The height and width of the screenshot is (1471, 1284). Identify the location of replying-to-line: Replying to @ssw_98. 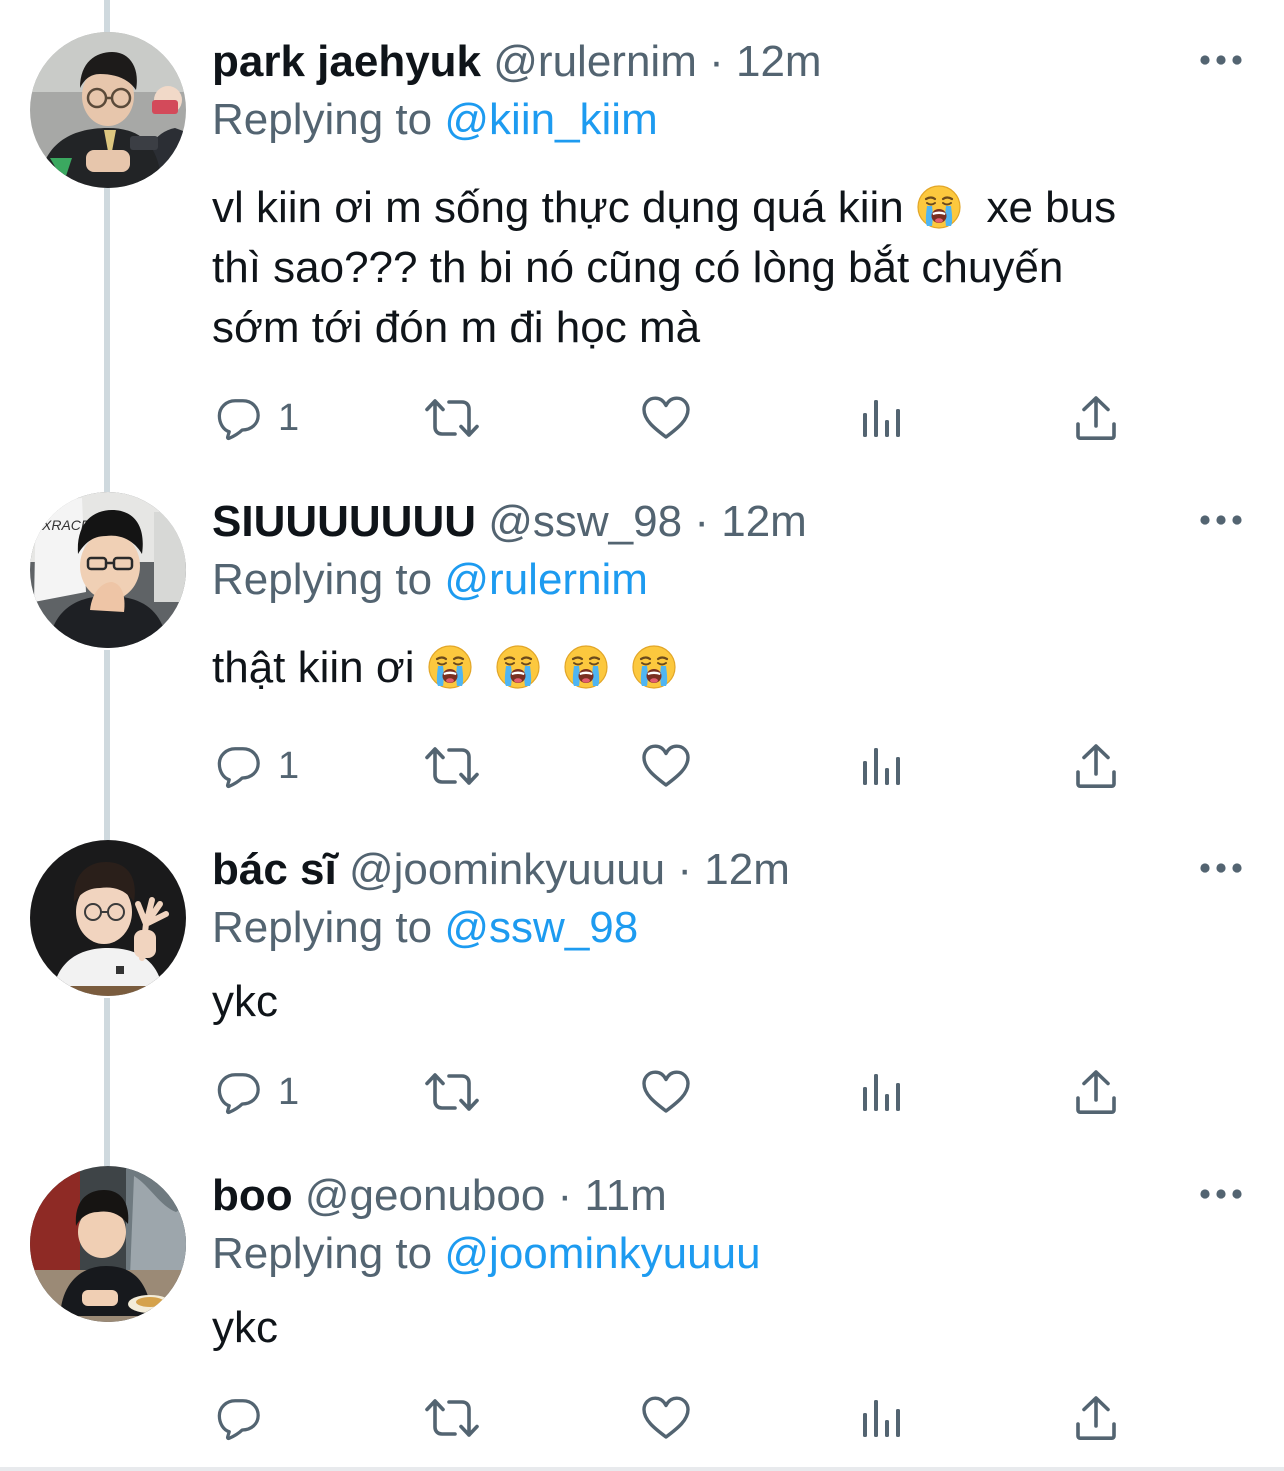
(425, 928).